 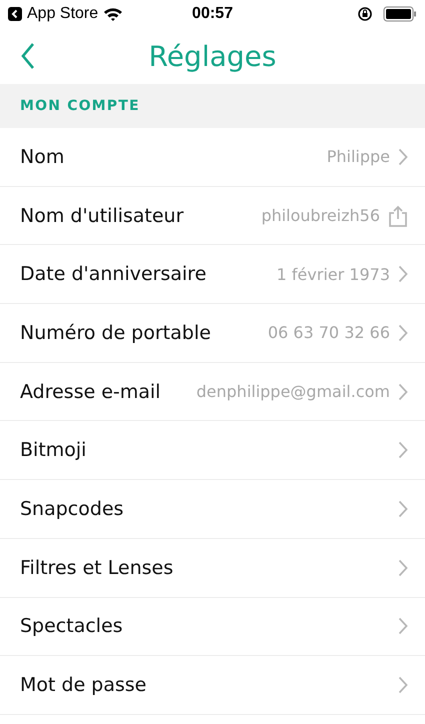 I want to click on settings-row: Mot de passe, so click(x=212, y=685).